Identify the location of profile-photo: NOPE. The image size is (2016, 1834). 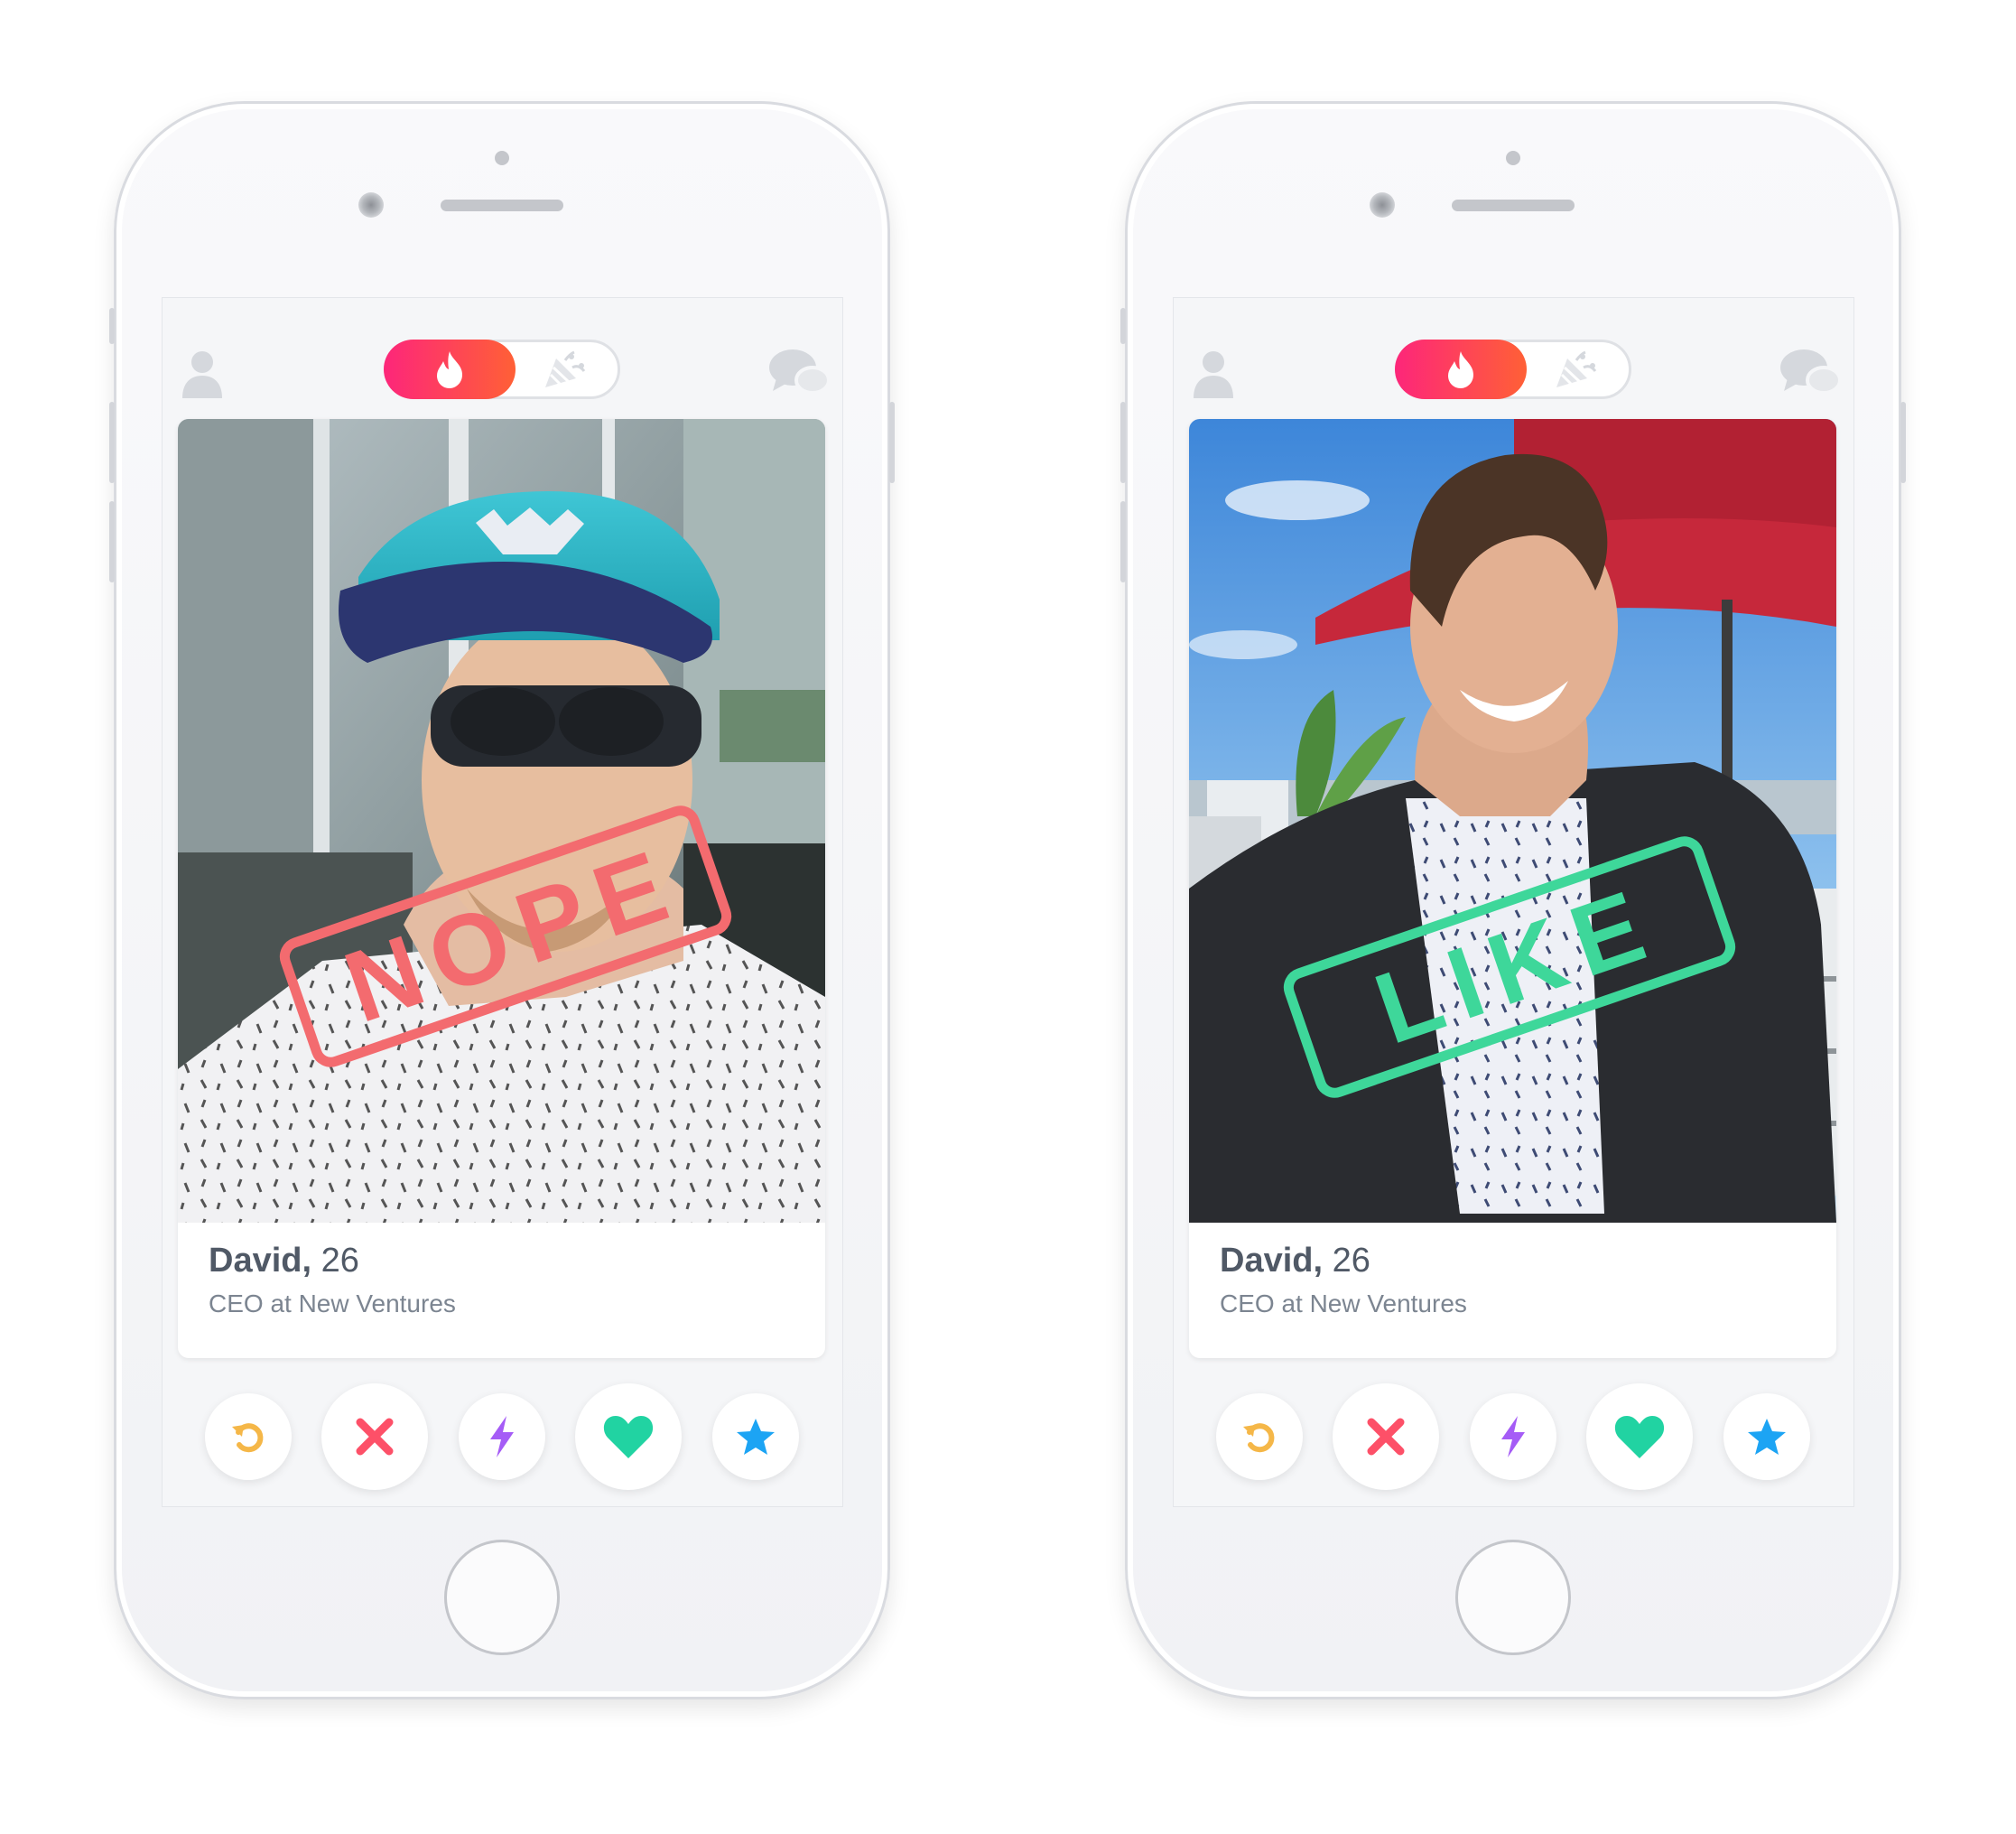
(501, 821).